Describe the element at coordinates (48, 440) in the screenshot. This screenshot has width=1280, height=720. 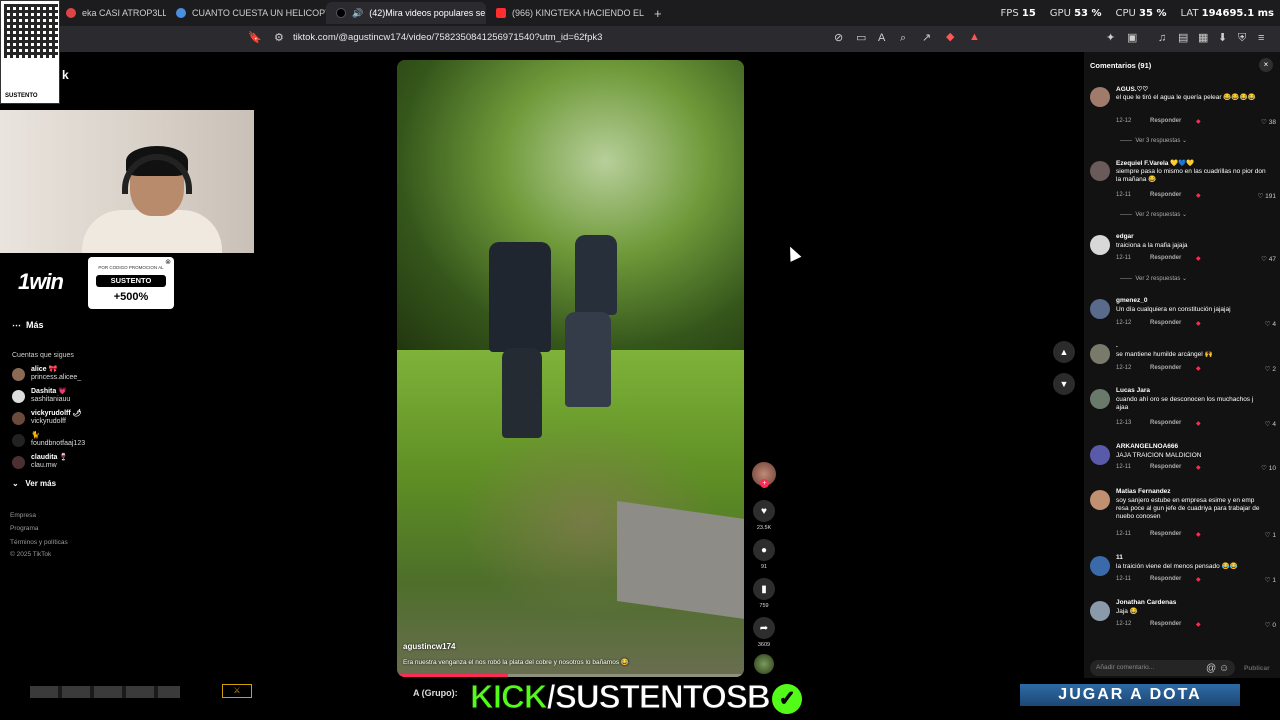
I see `following-account: 🐈 foundbnotfaaj123` at that location.